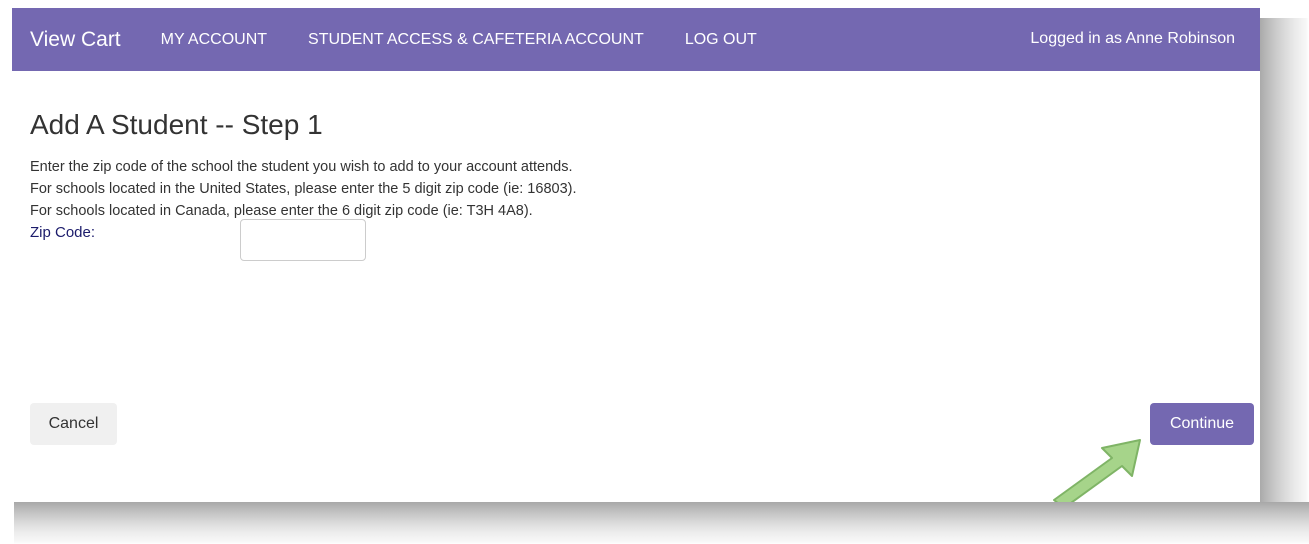 The width and height of the screenshot is (1309, 544). Describe the element at coordinates (176, 124) in the screenshot. I see `page-title: Add A Student -- Step 1` at that location.